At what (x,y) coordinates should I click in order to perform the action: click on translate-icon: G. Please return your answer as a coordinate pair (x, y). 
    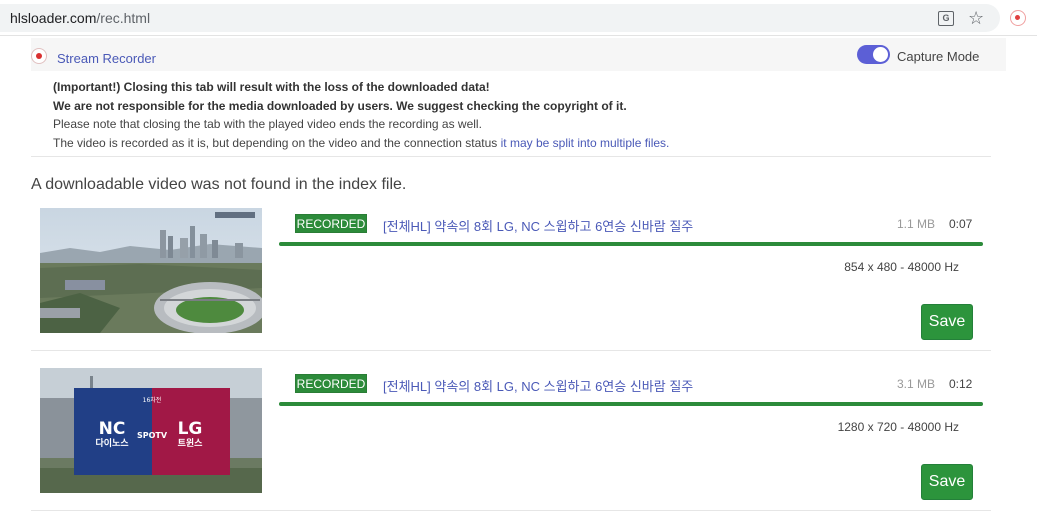
    Looking at the image, I should click on (946, 18).